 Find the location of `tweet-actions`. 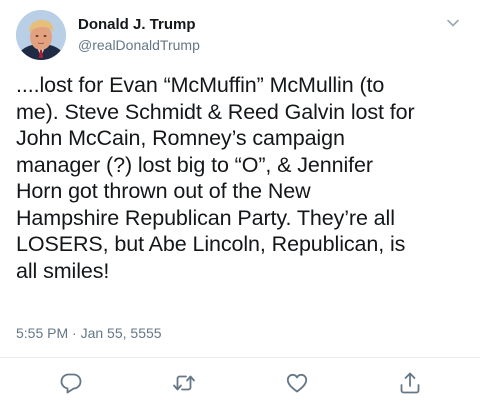

tweet-actions is located at coordinates (240, 384).